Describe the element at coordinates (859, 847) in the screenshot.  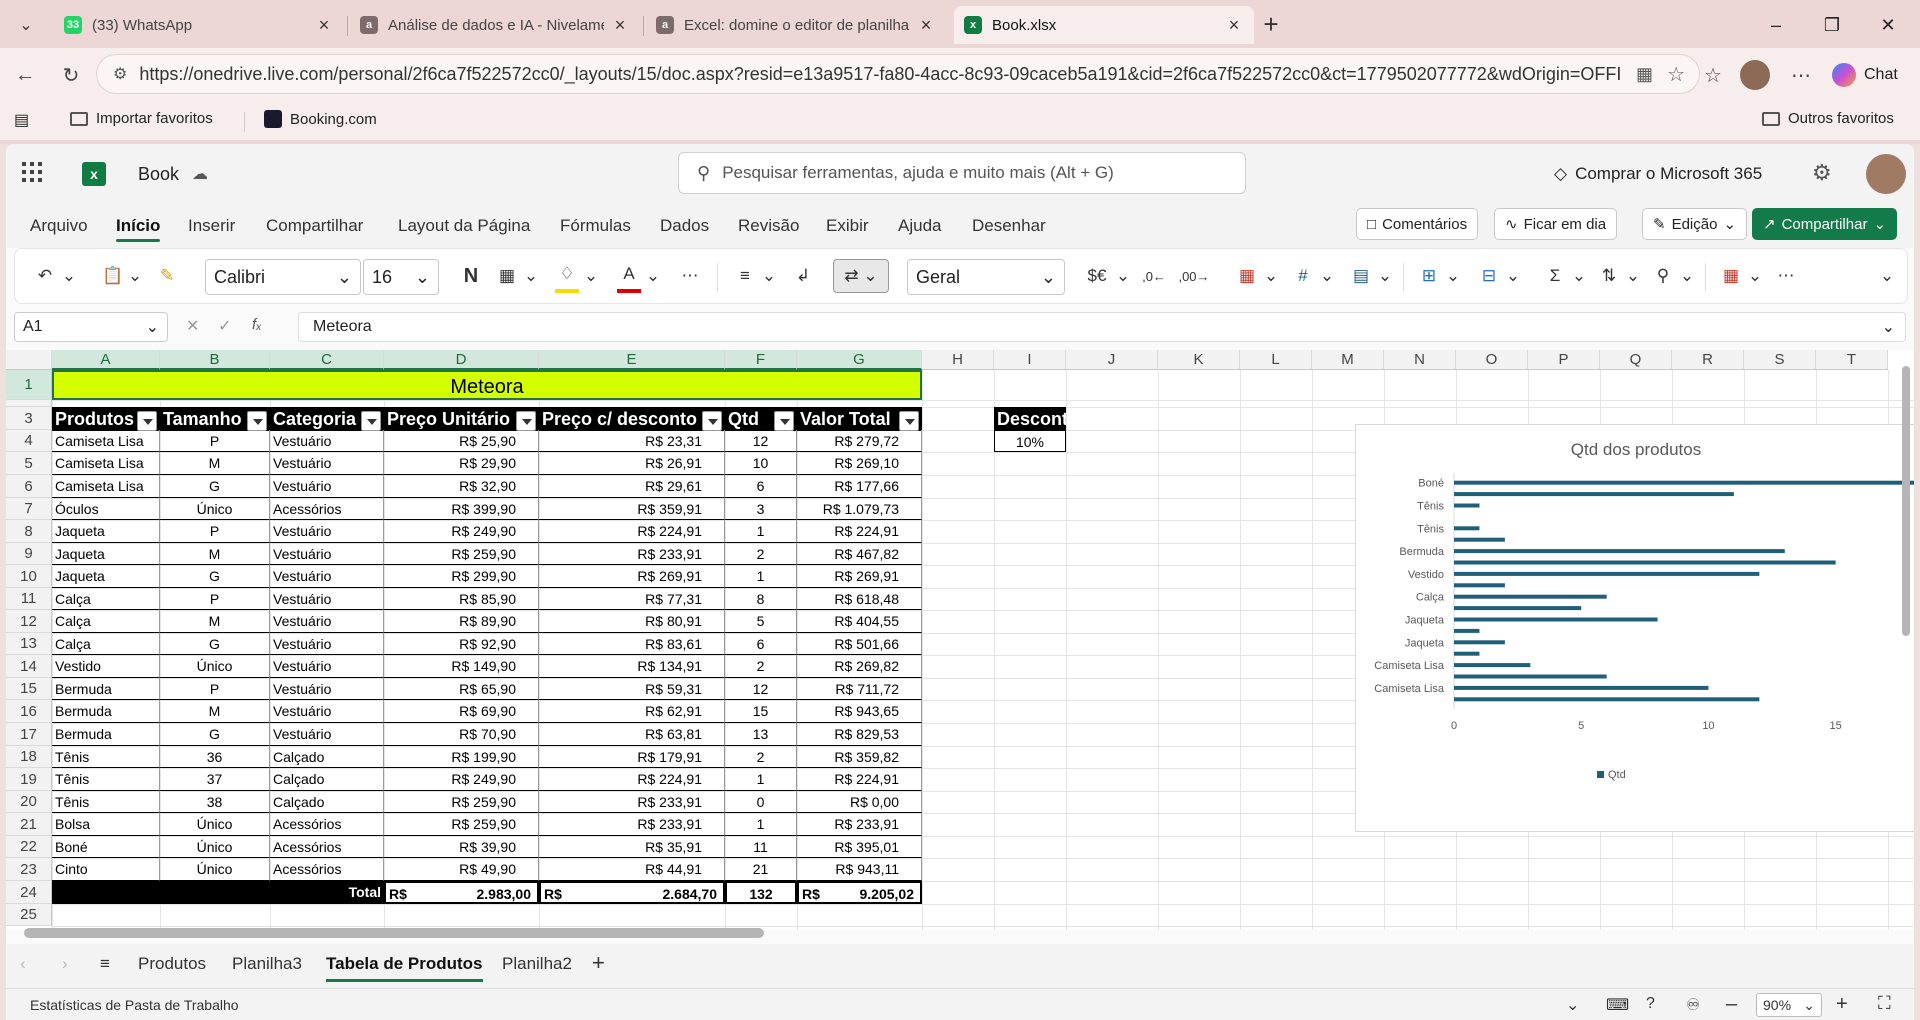
I see `table-cell: R$ 395,01` at that location.